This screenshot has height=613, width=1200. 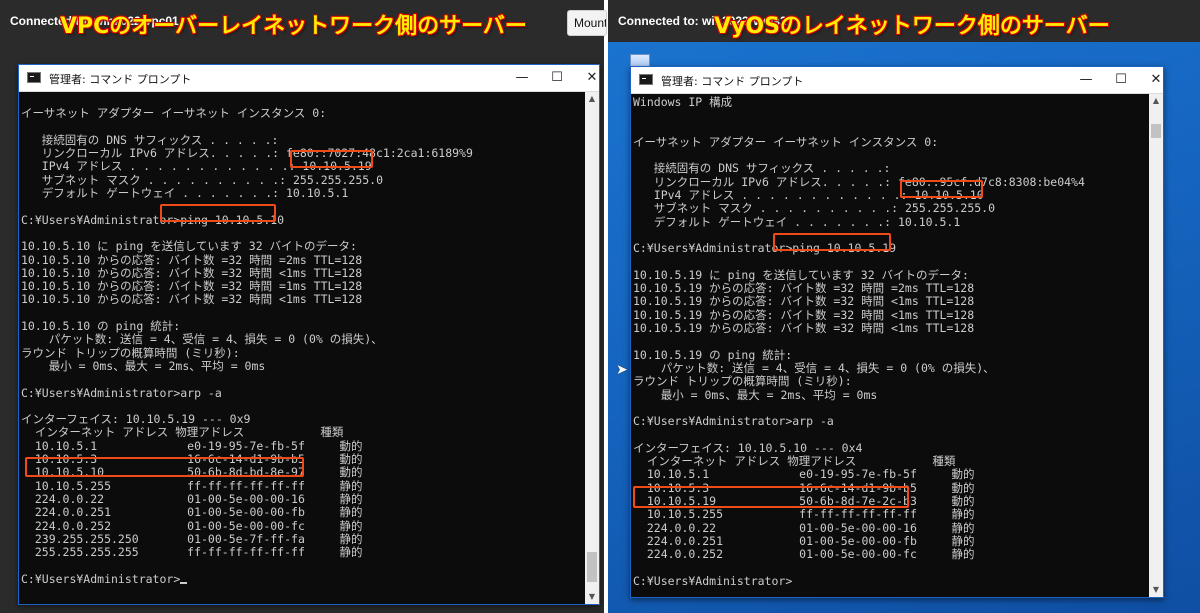 What do you see at coordinates (713, 354) in the screenshot?
I see `console-line: 10.10.5.19 の ping 統計:` at bounding box center [713, 354].